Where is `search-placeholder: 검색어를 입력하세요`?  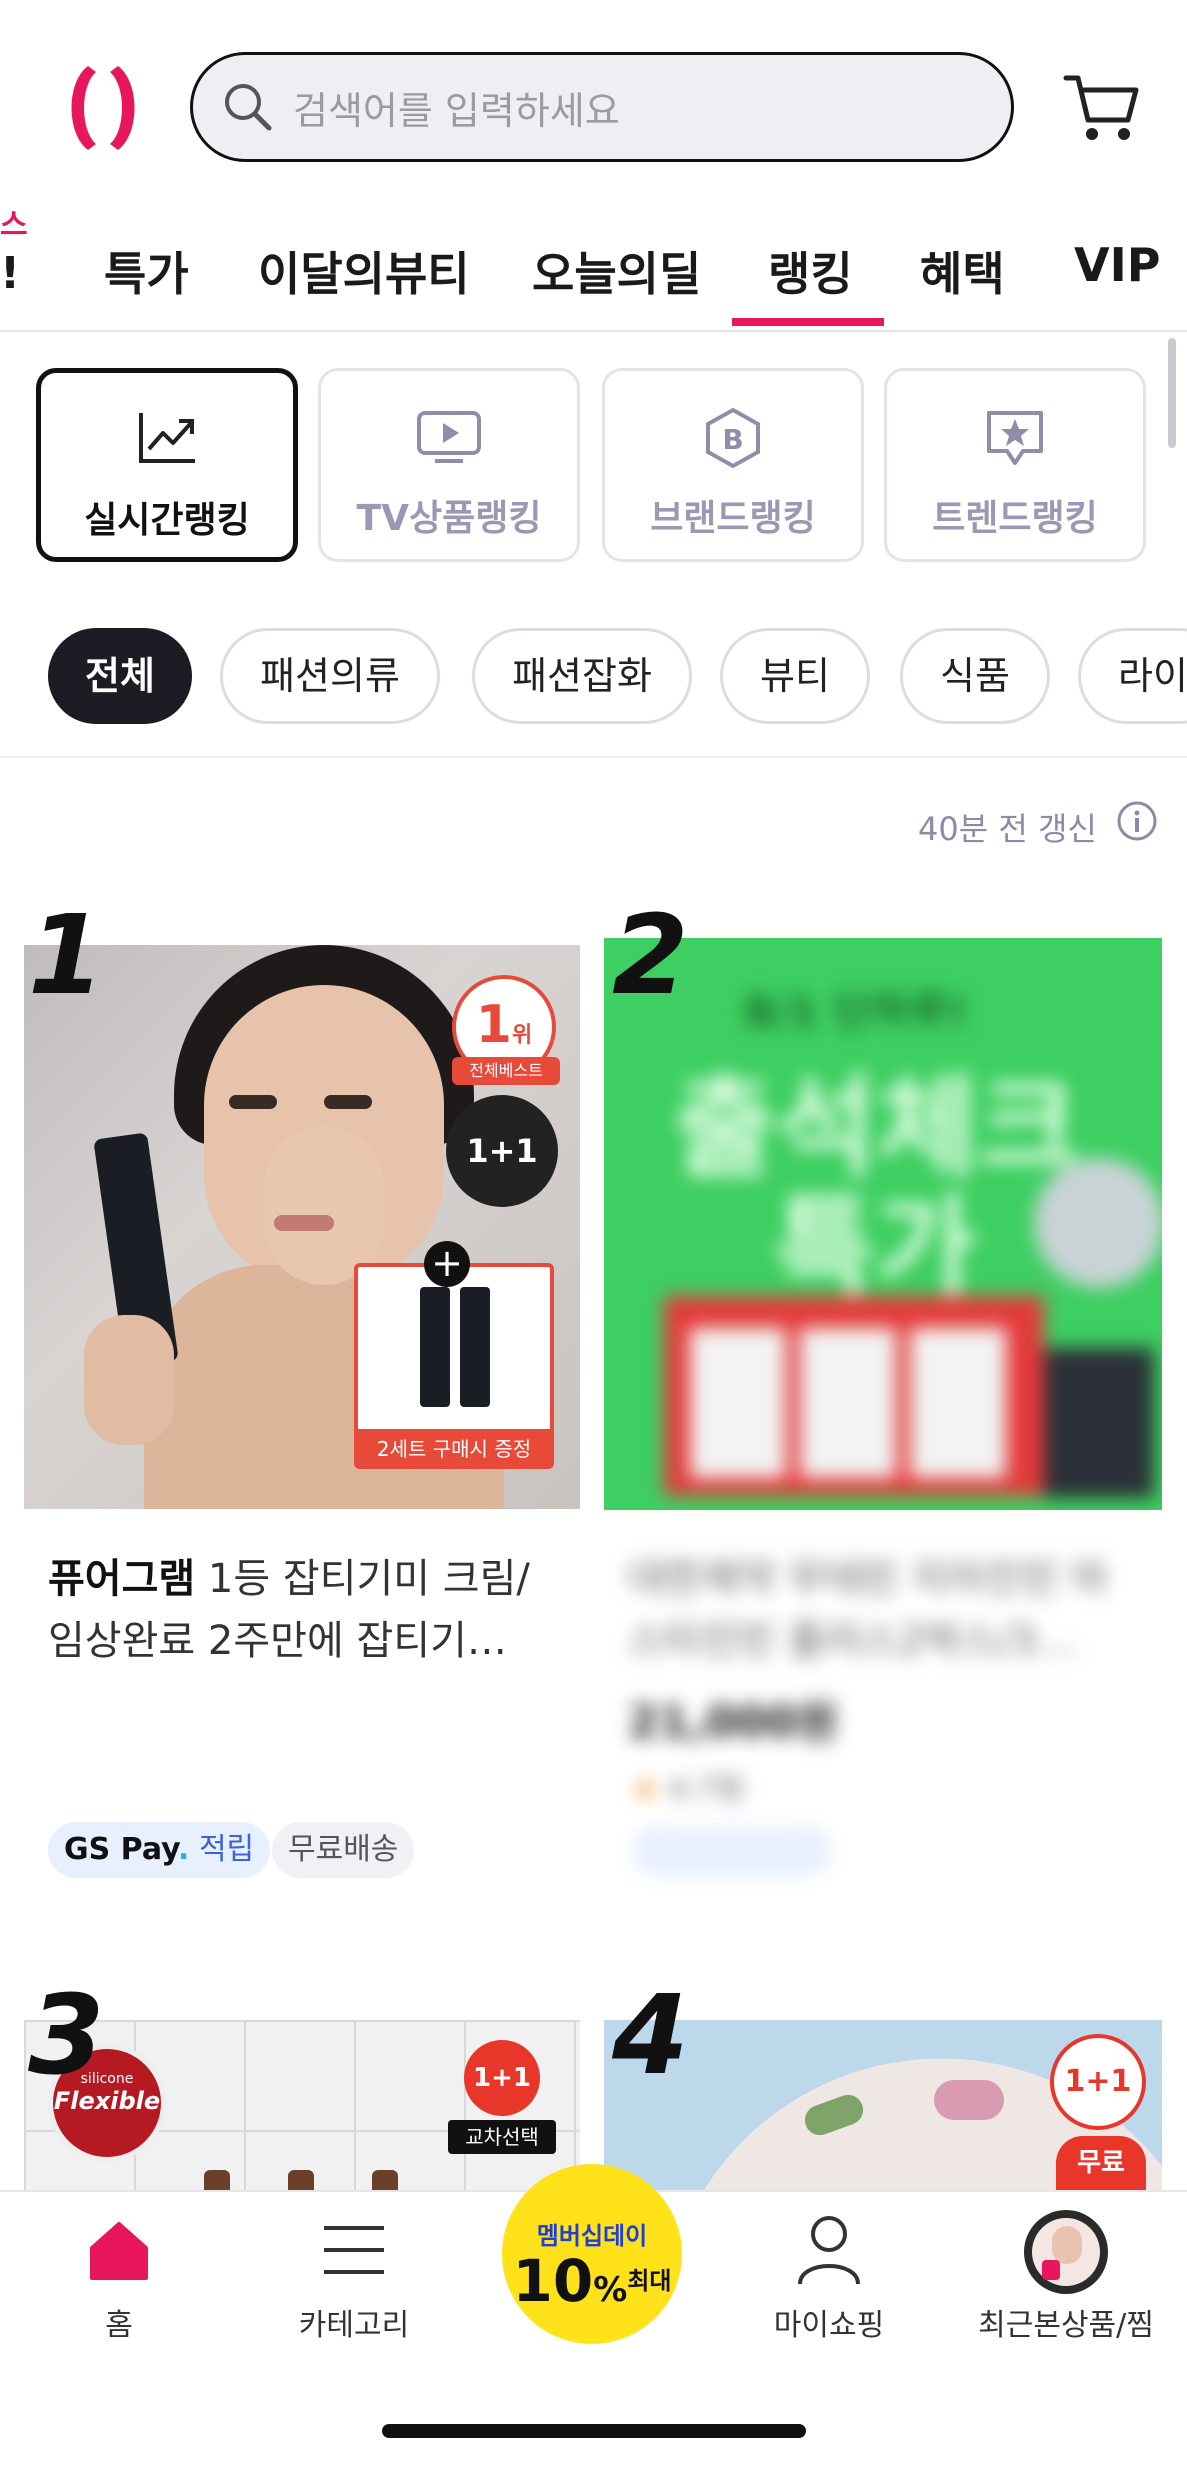 search-placeholder: 검색어를 입력하세요 is located at coordinates (456, 110).